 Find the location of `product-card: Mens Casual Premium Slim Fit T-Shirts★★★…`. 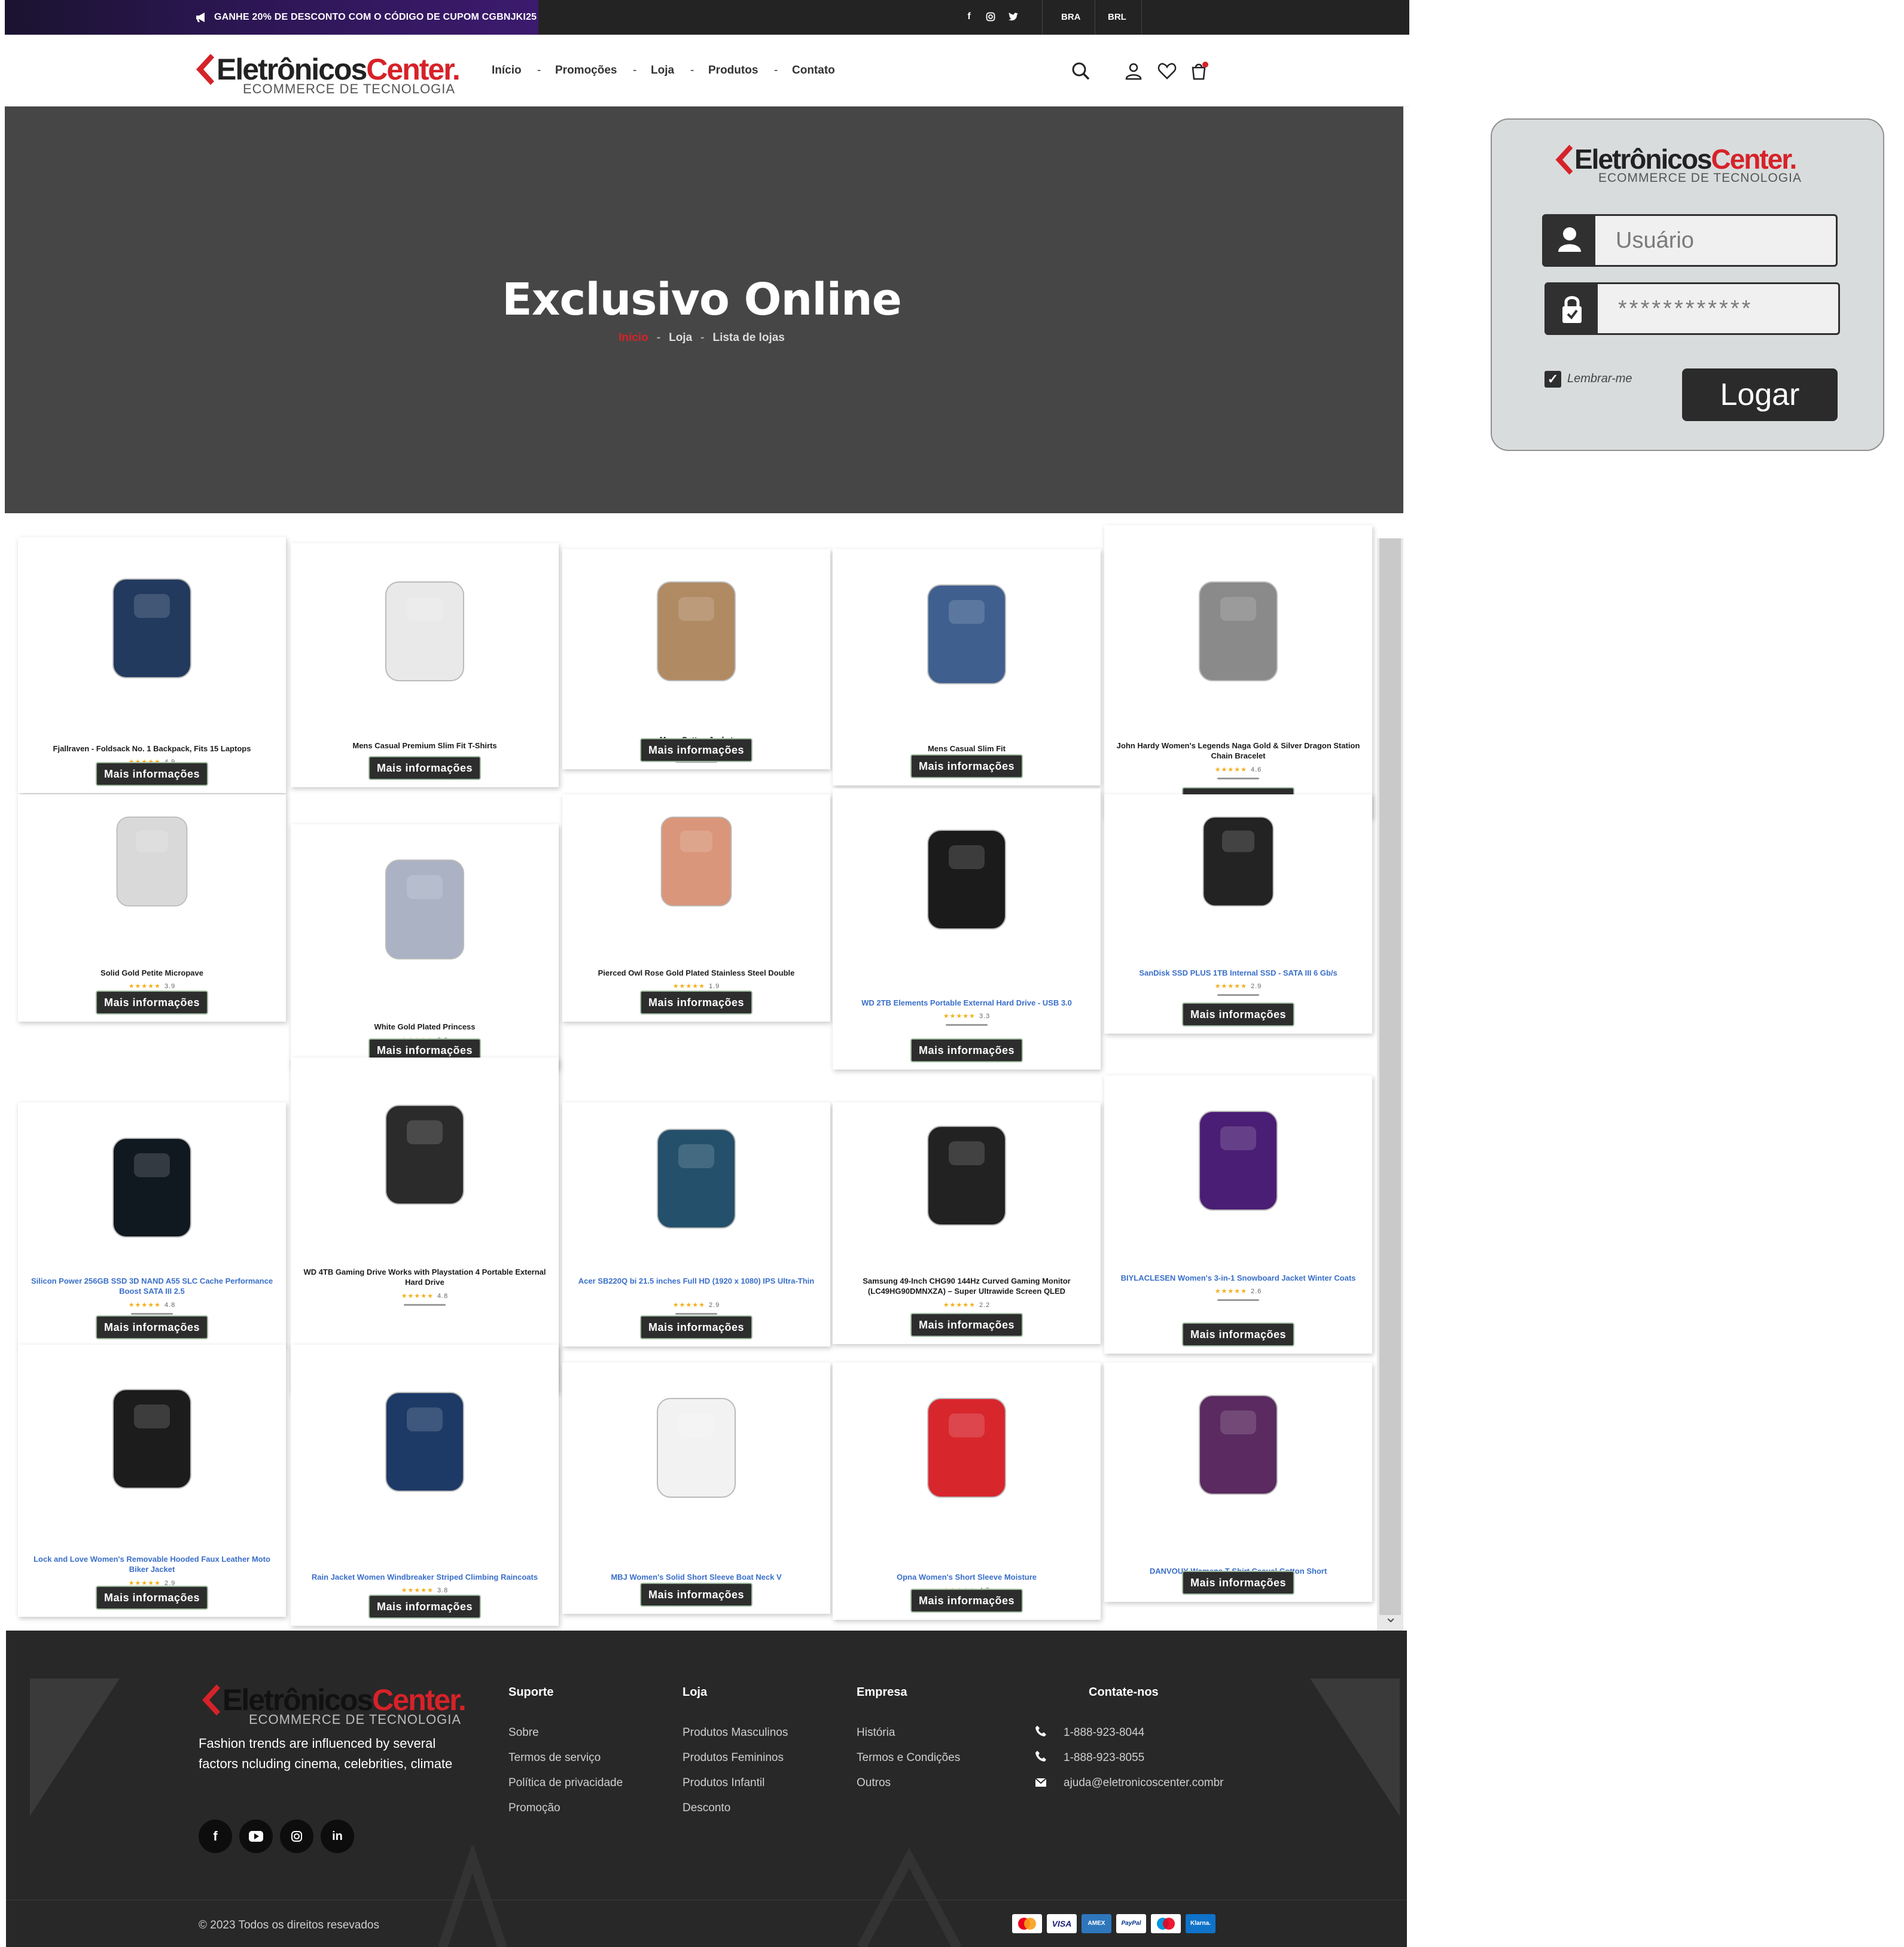

product-card: Mens Casual Premium Slim Fit T-Shirts★★★… is located at coordinates (425, 665).